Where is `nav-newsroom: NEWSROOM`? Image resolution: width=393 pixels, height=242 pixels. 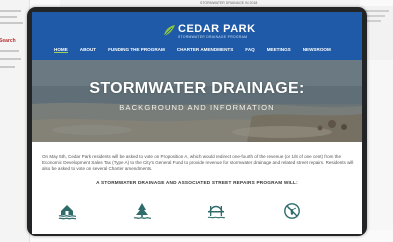
nav-newsroom: NEWSROOM is located at coordinates (317, 50).